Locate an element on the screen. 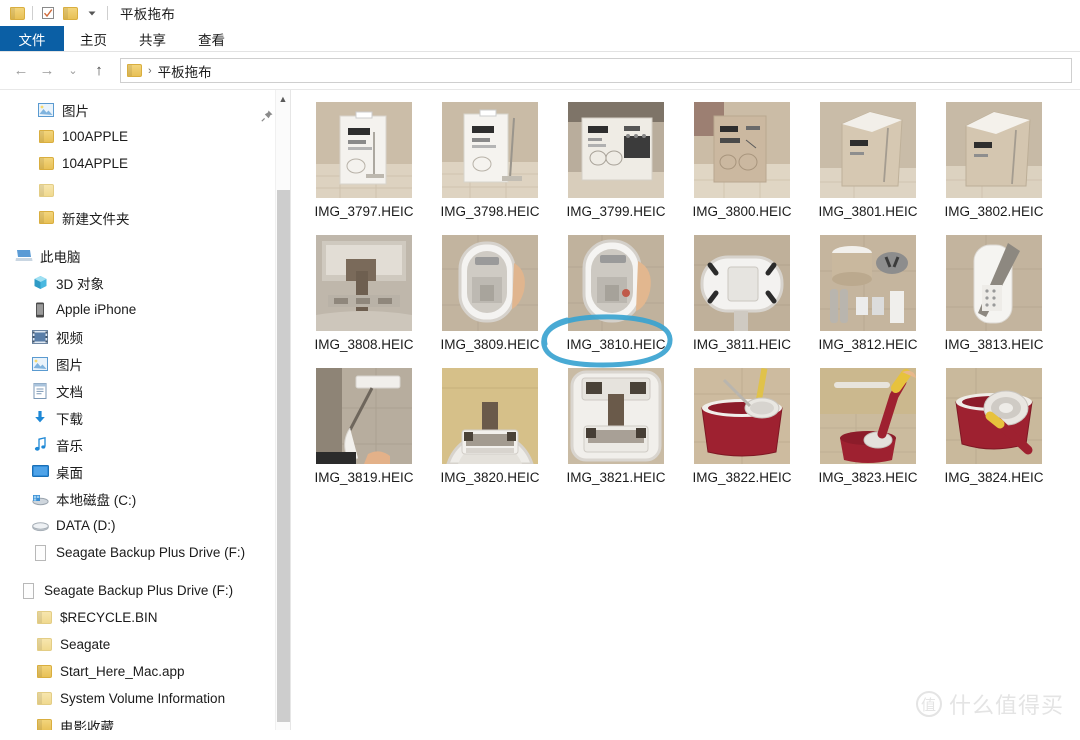 Image resolution: width=1080 pixels, height=740 pixels. sidebar-item-desktop: 桌面 is located at coordinates (145, 471).